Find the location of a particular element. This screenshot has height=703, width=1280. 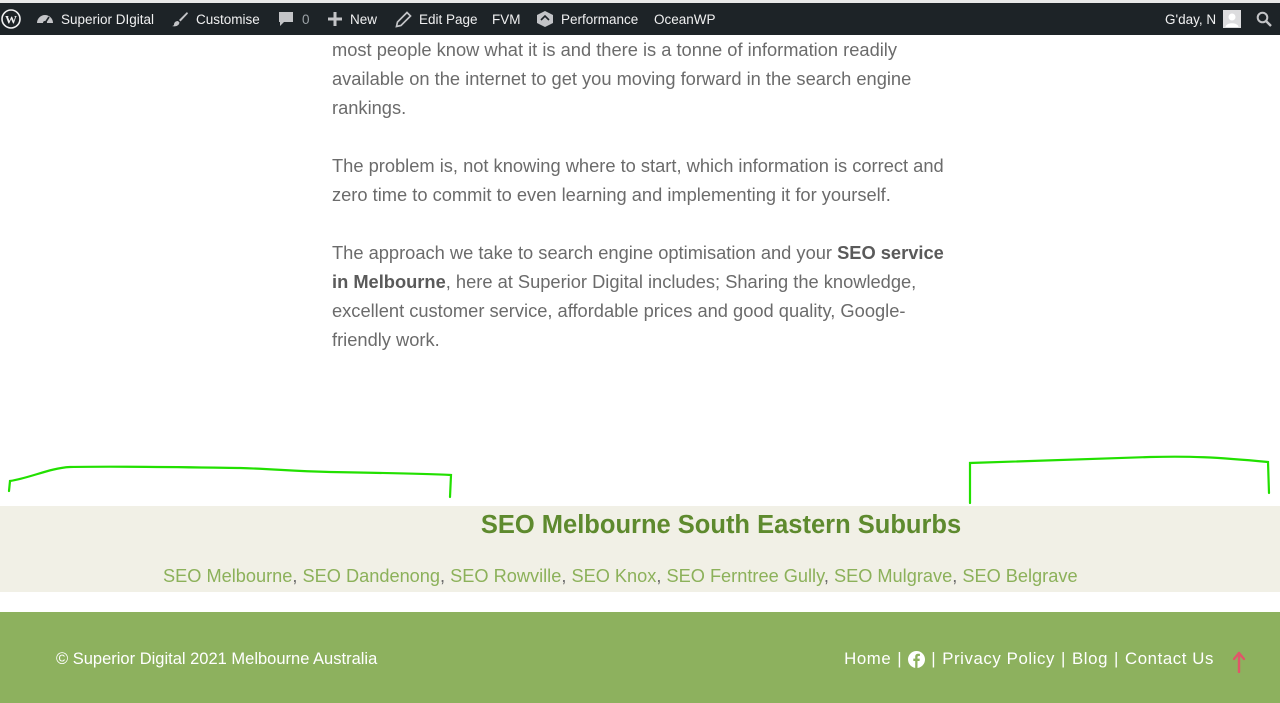

footer-link-privacy-policy: Privacy Policy is located at coordinates (998, 659).